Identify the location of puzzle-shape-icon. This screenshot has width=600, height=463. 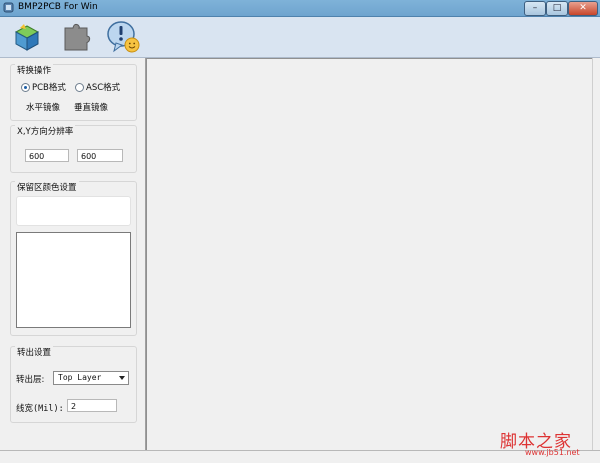
(77, 37).